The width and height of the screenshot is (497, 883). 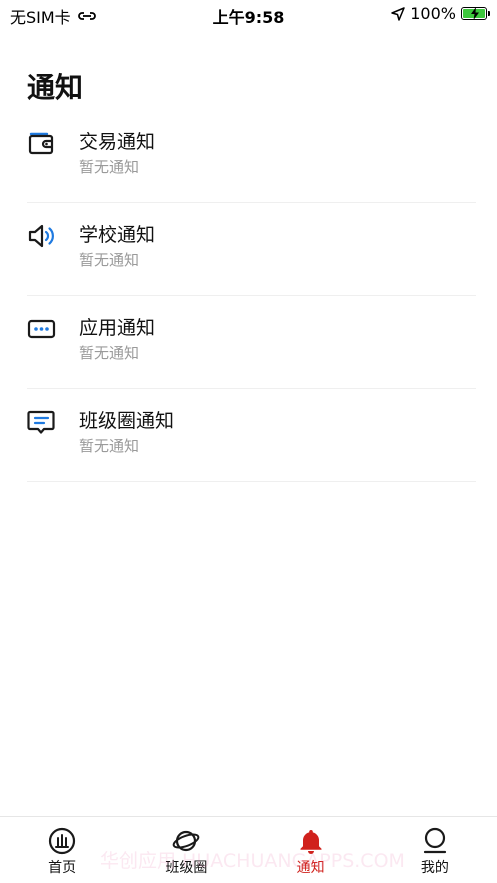 What do you see at coordinates (398, 13) in the screenshot?
I see `location-arrow-icon` at bounding box center [398, 13].